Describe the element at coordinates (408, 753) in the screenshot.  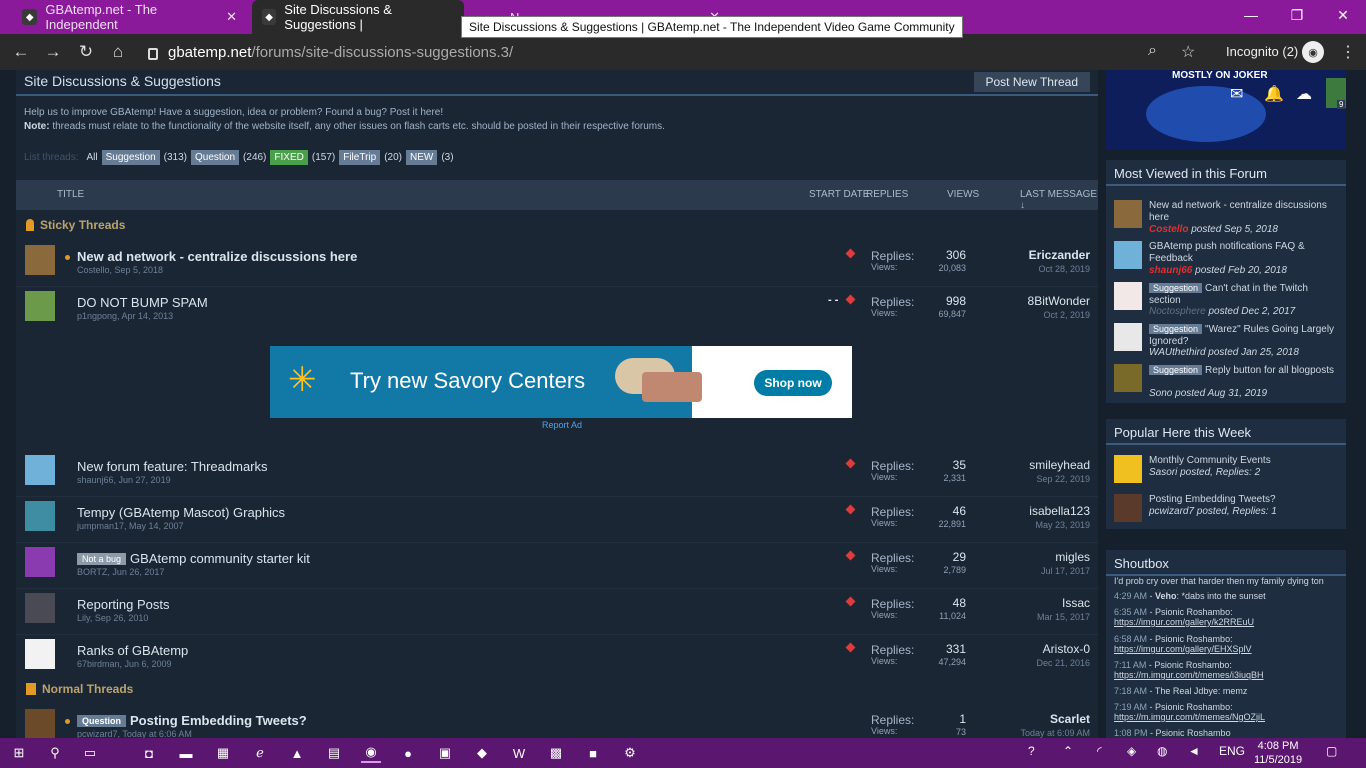
I see `spotify-icon: ●` at that location.